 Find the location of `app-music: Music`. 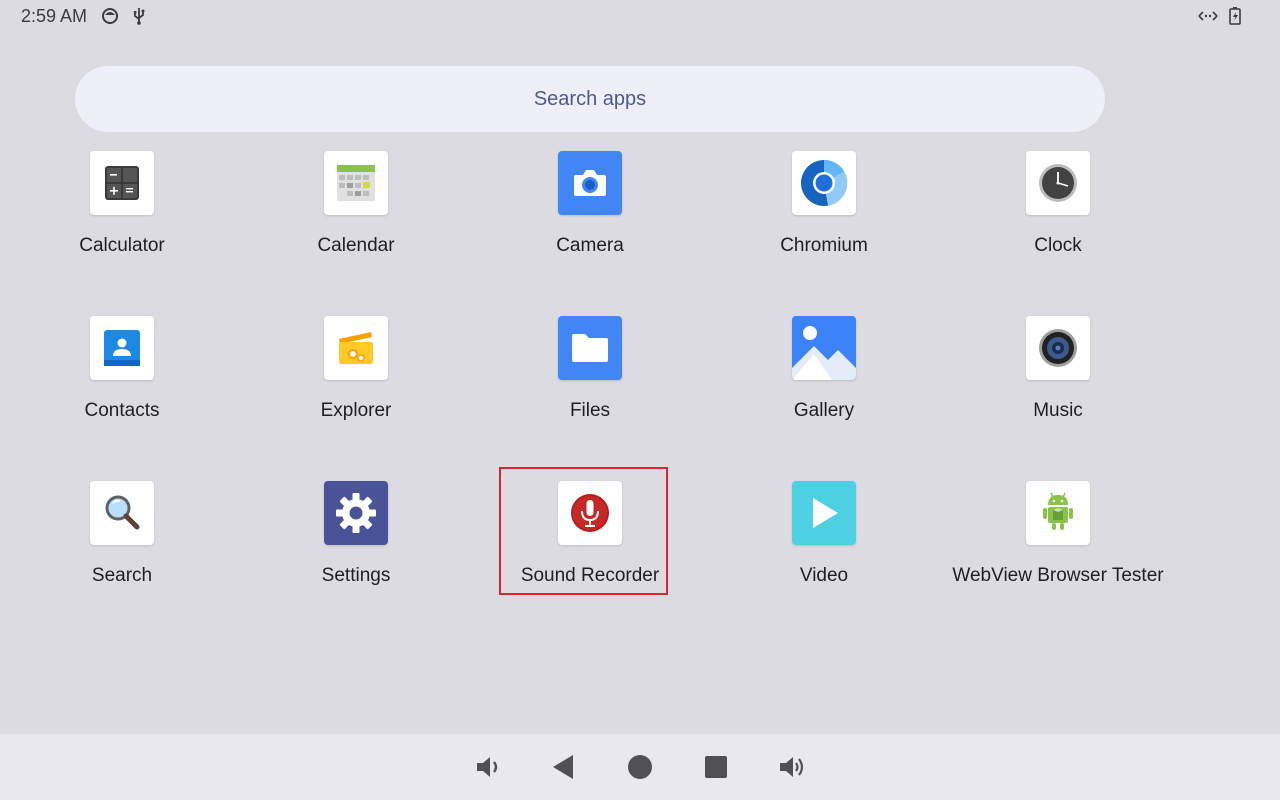

app-music: Music is located at coordinates (1058, 376).